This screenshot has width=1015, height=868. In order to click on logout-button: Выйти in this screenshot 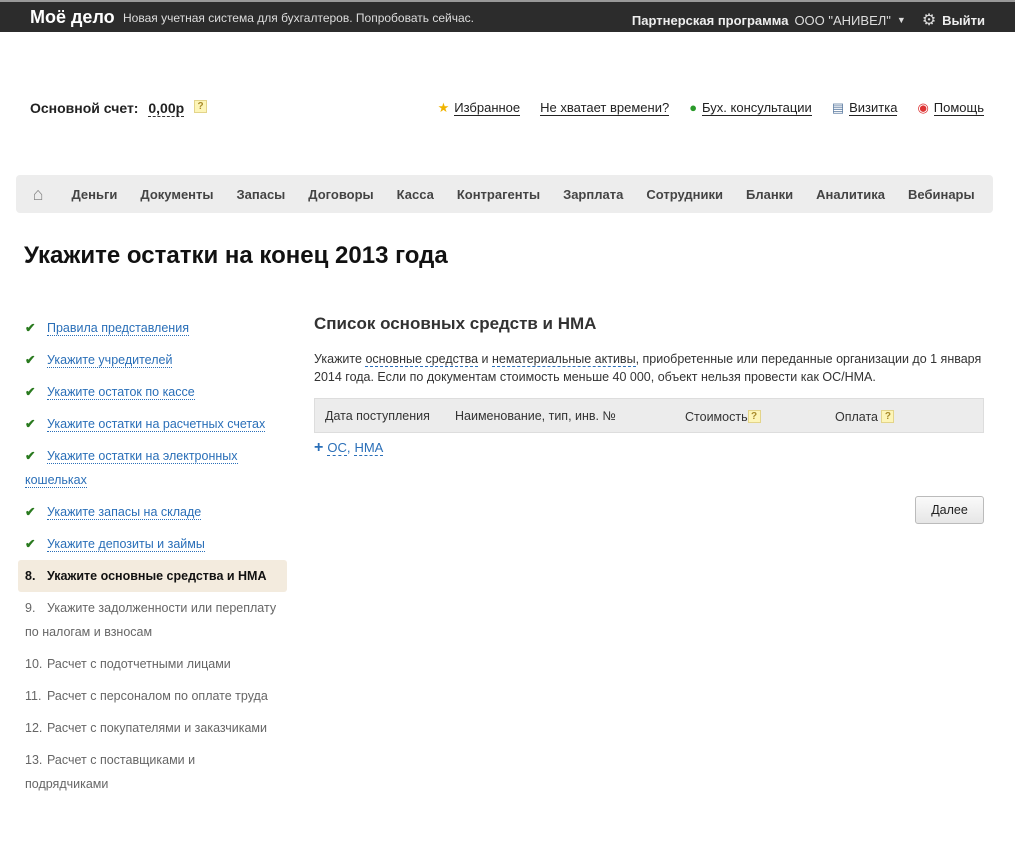, I will do `click(963, 20)`.